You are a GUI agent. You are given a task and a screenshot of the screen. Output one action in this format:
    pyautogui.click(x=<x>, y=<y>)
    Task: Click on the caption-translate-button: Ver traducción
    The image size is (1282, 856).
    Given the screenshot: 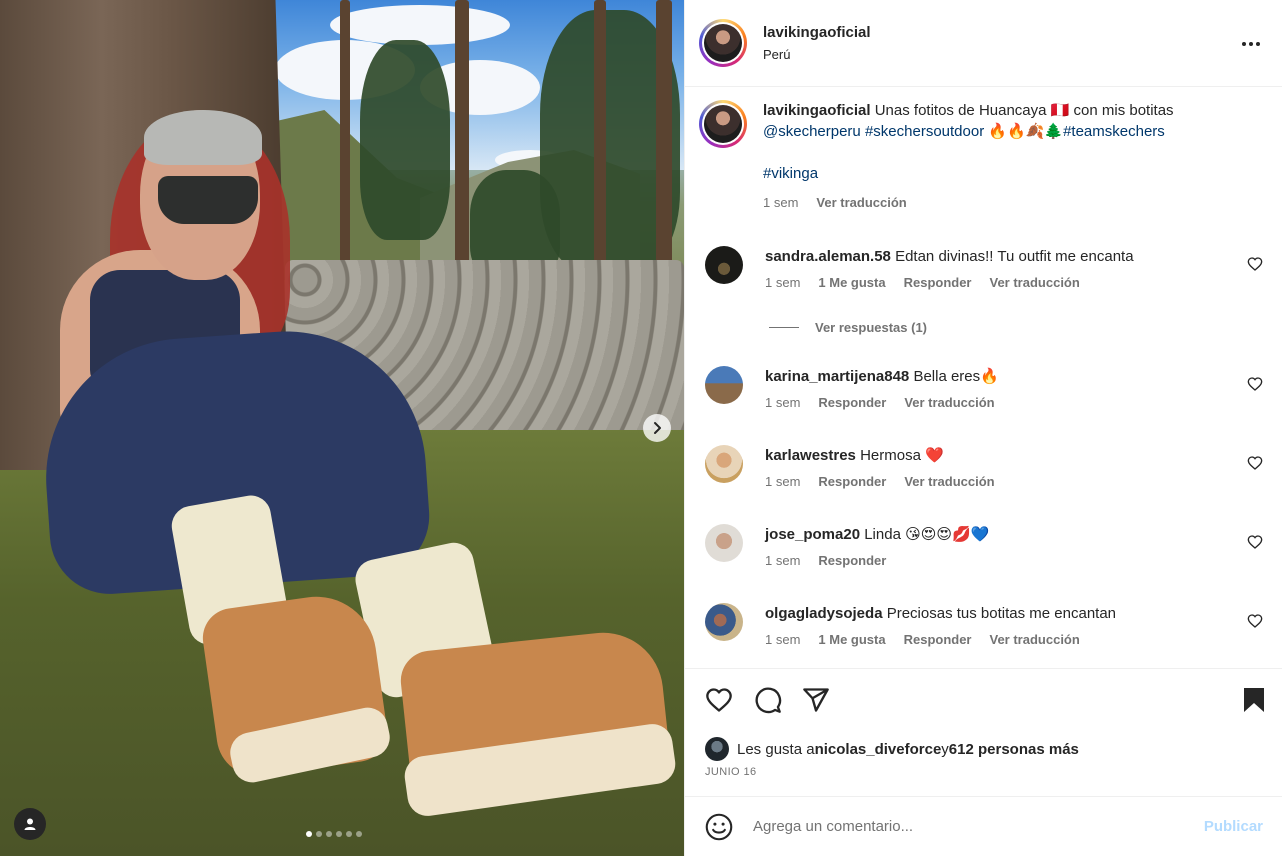 What is the action you would take?
    pyautogui.click(x=861, y=202)
    